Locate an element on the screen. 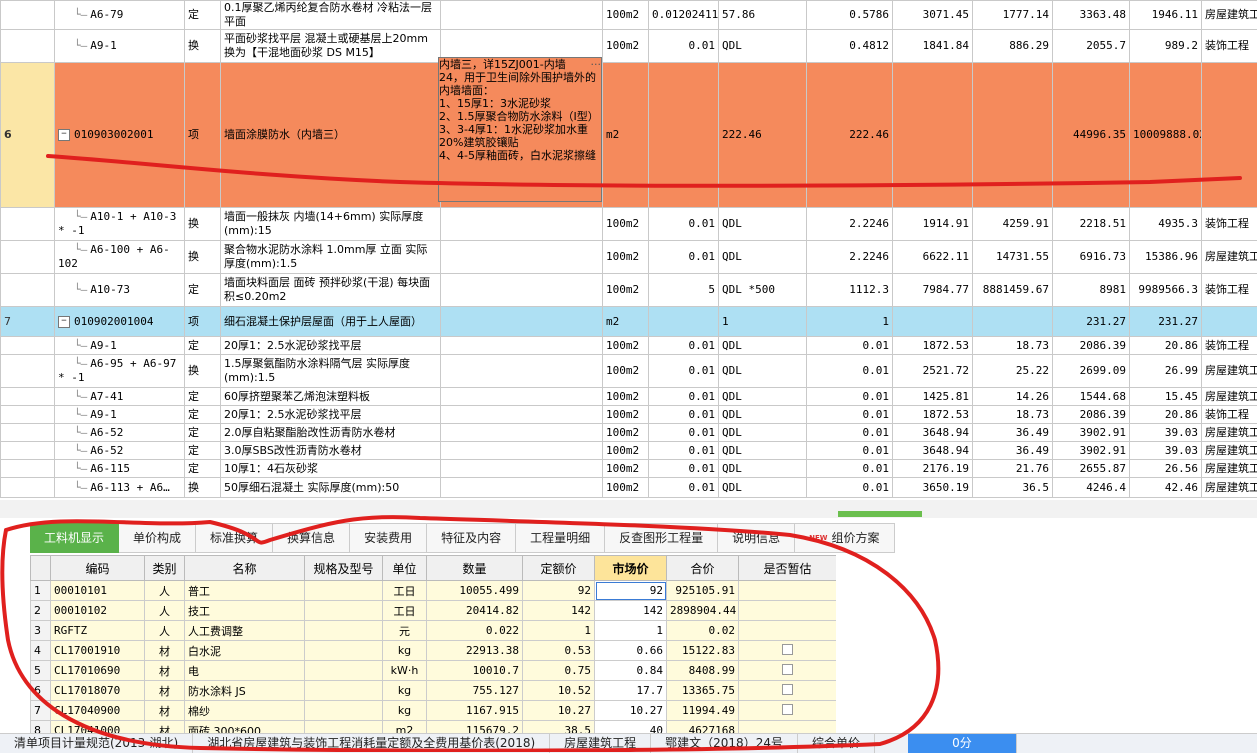  resource-total: 11994.49 is located at coordinates (703, 711).